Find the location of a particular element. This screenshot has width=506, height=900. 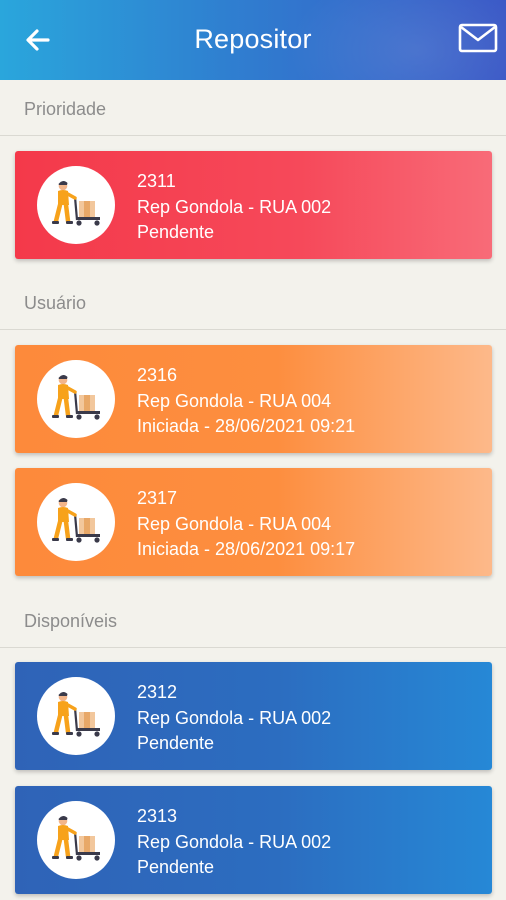

task-id: 2312 is located at coordinates (157, 692).